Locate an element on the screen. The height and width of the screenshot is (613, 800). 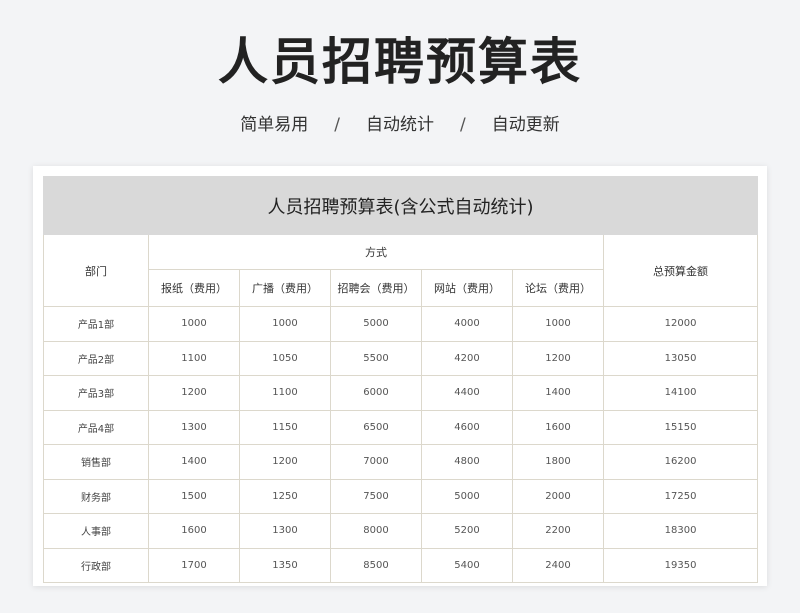
dept-cell: 产品3部 is located at coordinates (96, 393).